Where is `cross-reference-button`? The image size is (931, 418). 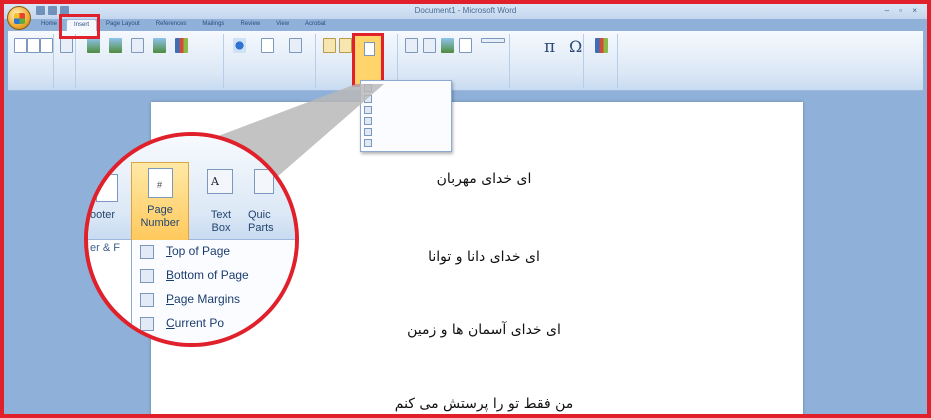
cross-reference-button is located at coordinates (295, 46).